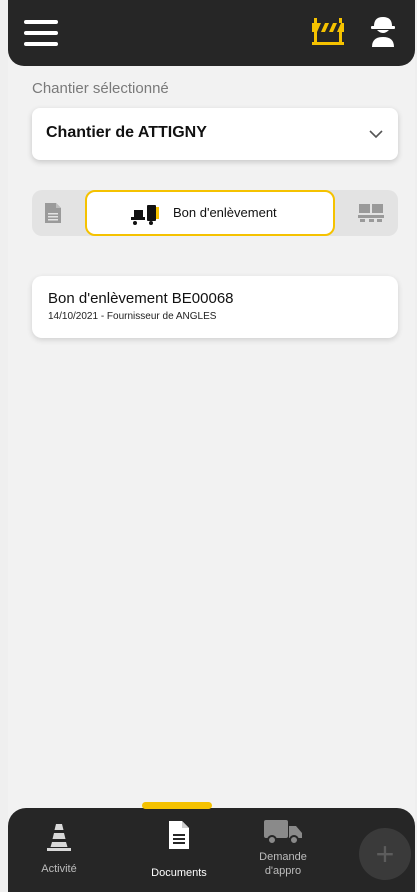 The image size is (417, 892). What do you see at coordinates (126, 132) in the screenshot?
I see `site-select-value: Chantier de ATTIGNY` at bounding box center [126, 132].